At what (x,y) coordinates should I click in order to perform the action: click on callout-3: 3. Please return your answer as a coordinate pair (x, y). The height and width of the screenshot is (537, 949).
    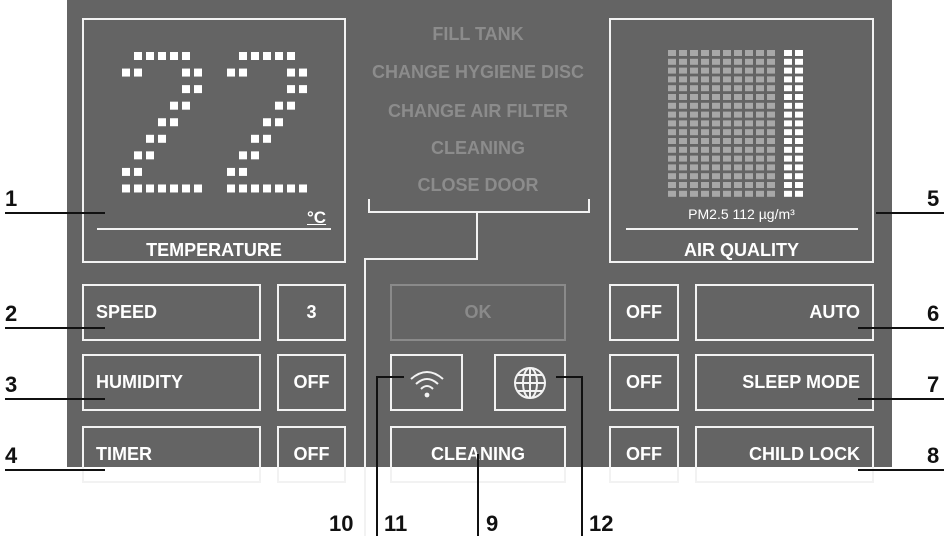
    Looking at the image, I should click on (11, 384).